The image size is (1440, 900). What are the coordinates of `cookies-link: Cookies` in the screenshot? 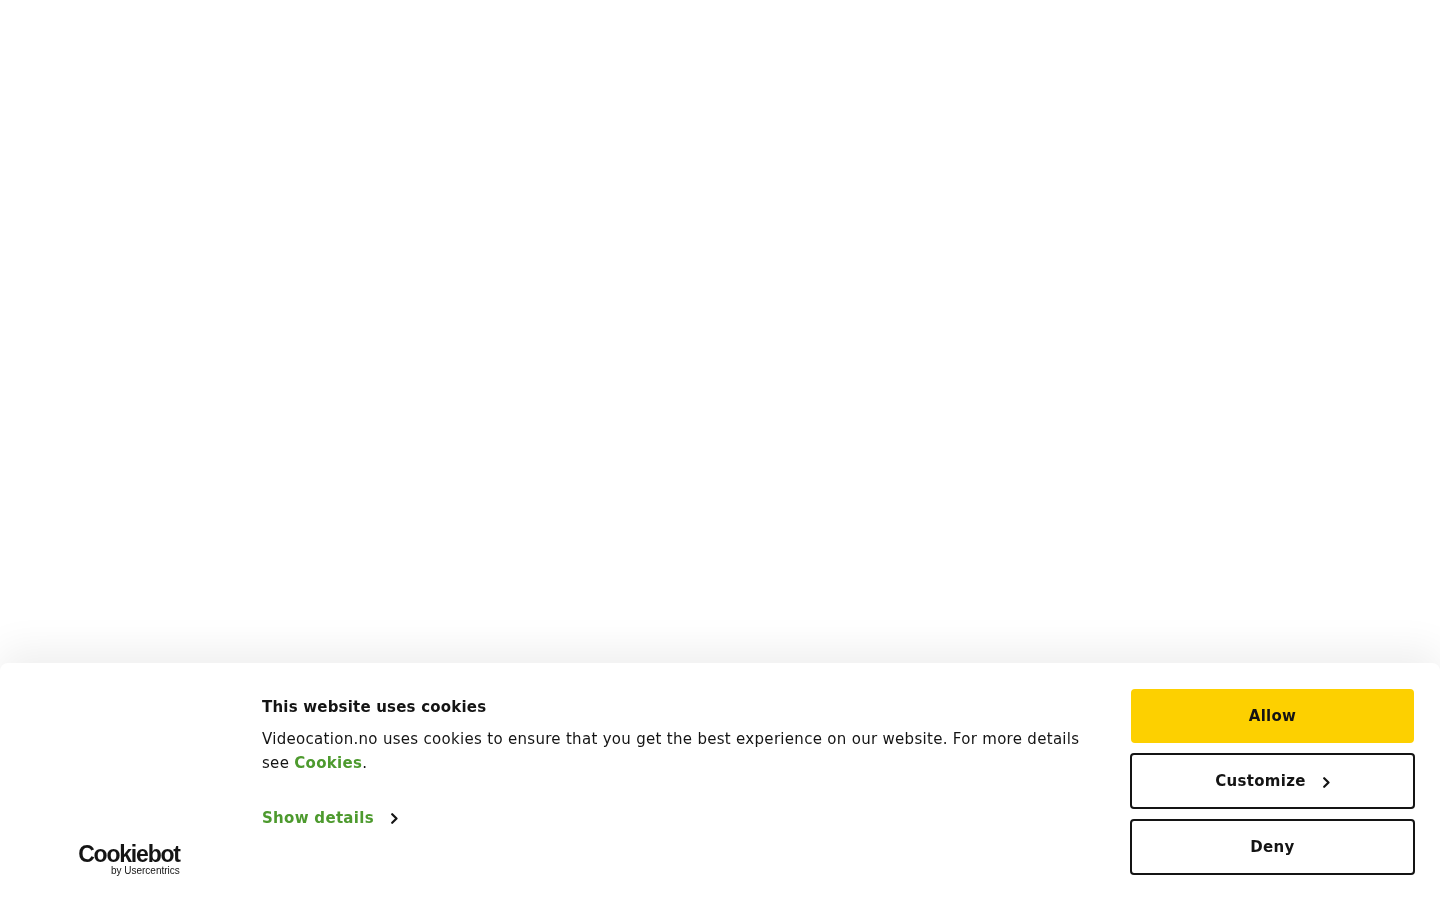 It's located at (328, 763).